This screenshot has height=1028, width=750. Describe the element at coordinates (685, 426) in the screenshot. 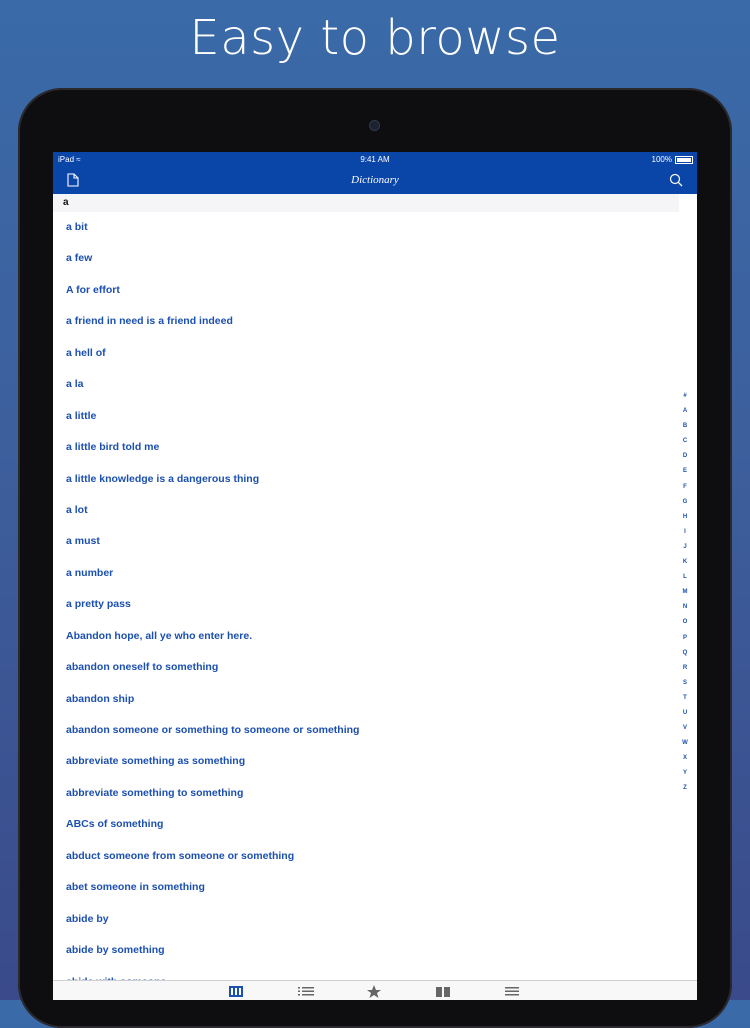

I see `index-letter: B` at that location.